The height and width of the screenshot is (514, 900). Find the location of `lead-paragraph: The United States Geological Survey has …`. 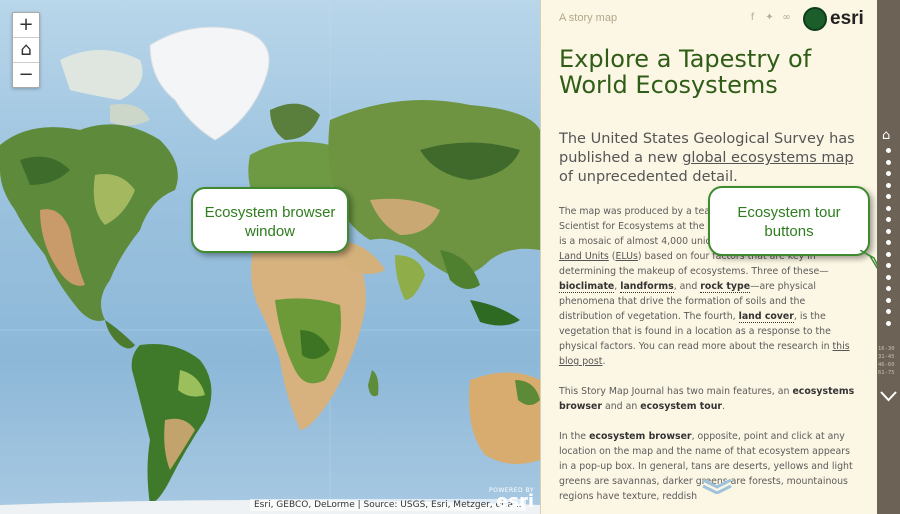

lead-paragraph: The United States Geological Survey has … is located at coordinates (710, 158).